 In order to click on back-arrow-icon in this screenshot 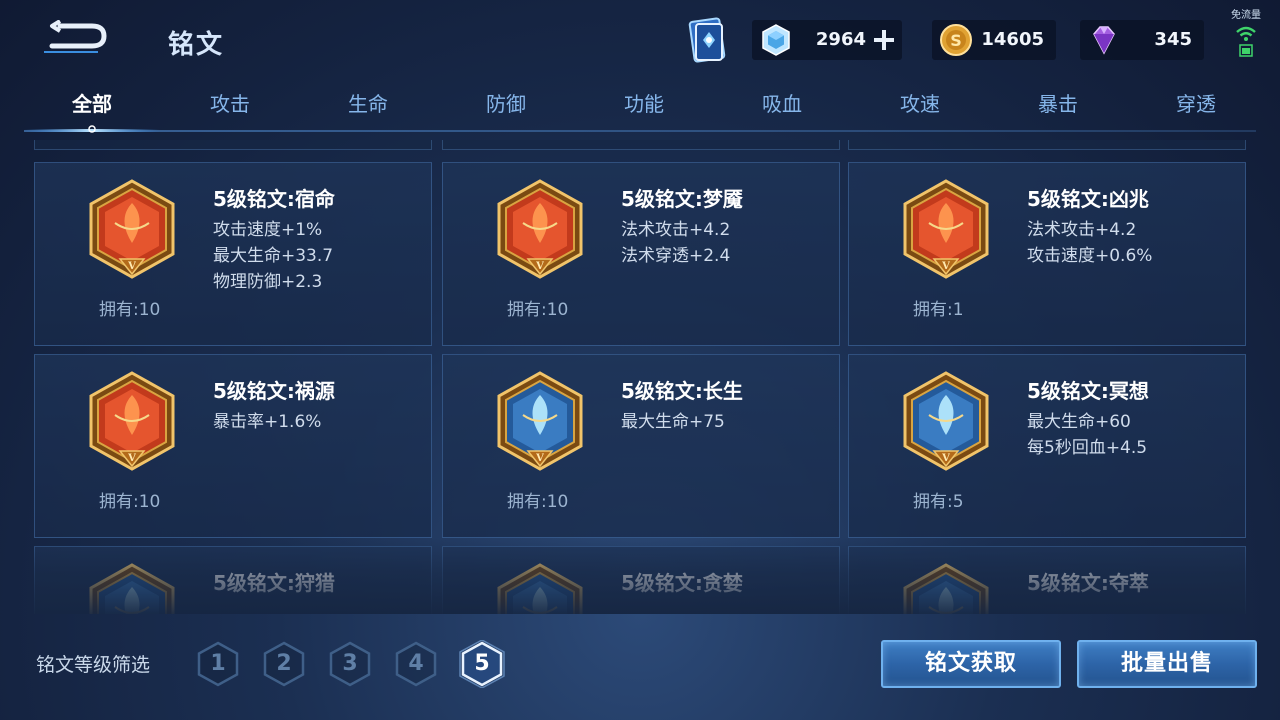, I will do `click(75, 36)`.